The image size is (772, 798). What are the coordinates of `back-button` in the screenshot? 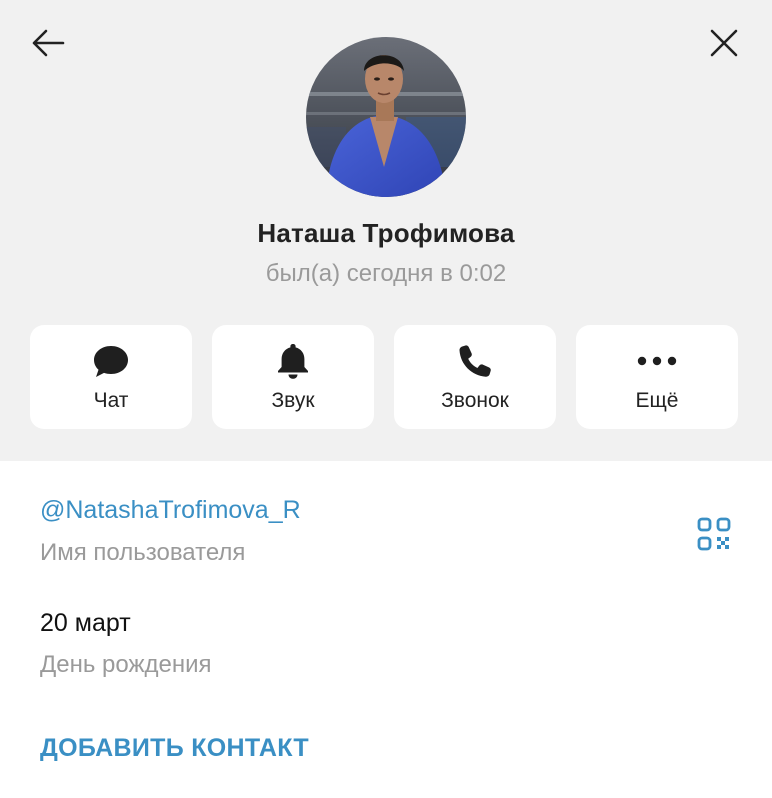 It's located at (48, 43).